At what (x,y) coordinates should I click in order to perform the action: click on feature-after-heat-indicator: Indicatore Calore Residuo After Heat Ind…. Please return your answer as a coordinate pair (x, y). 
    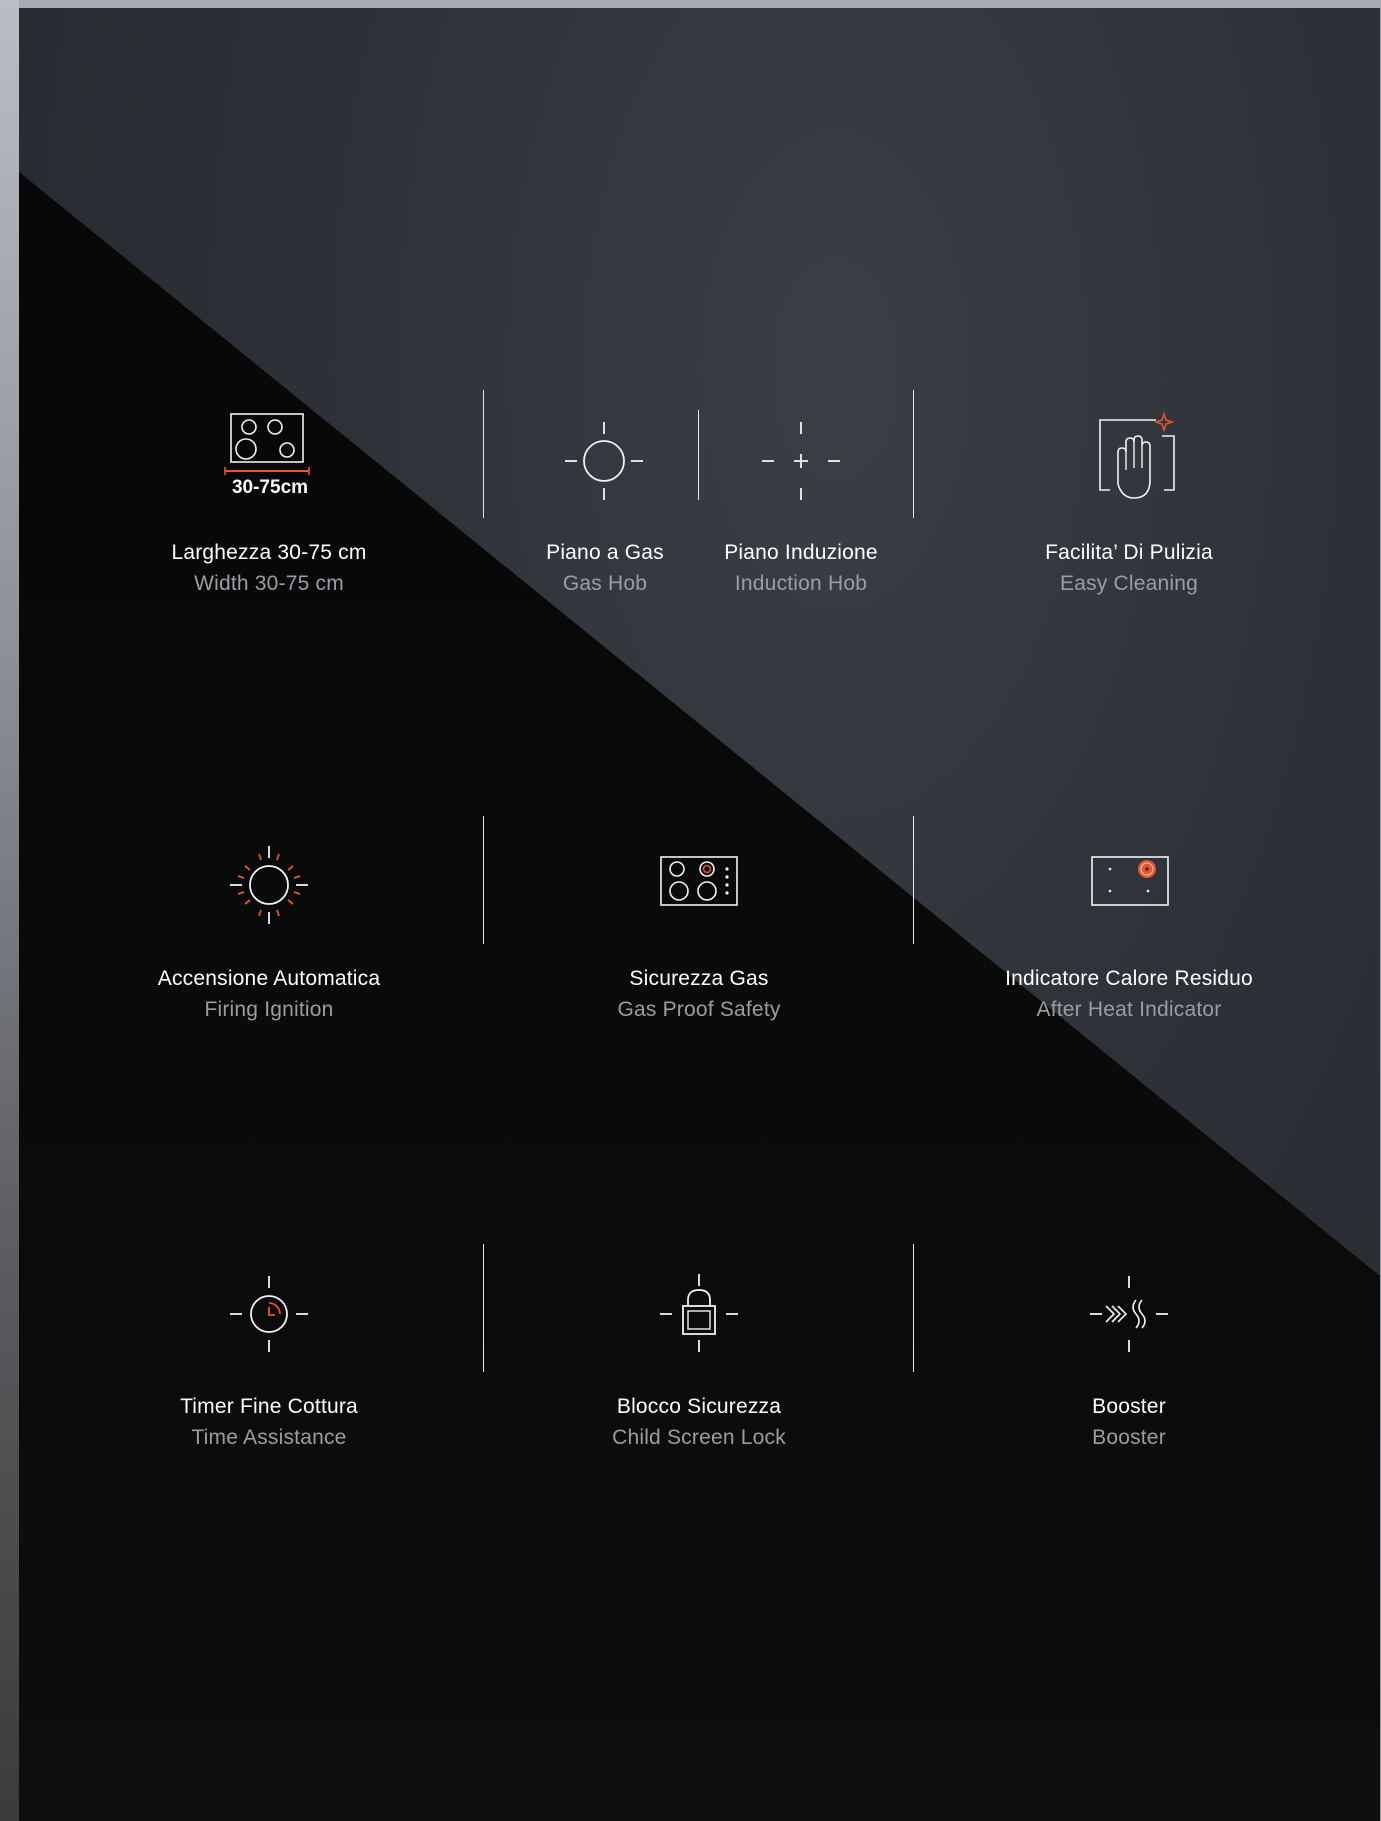
    Looking at the image, I should click on (1129, 994).